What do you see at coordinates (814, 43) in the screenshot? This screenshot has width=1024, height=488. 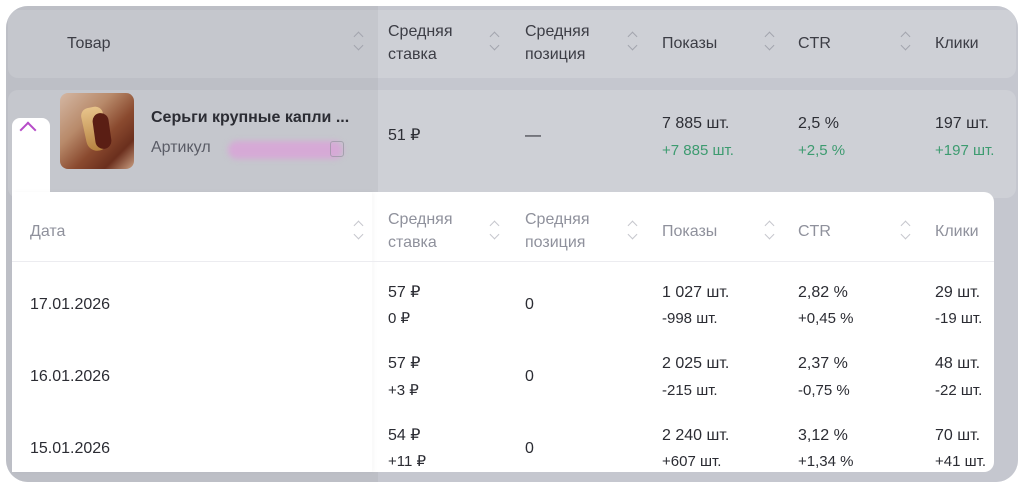 I see `col-header-ctr: CTR` at bounding box center [814, 43].